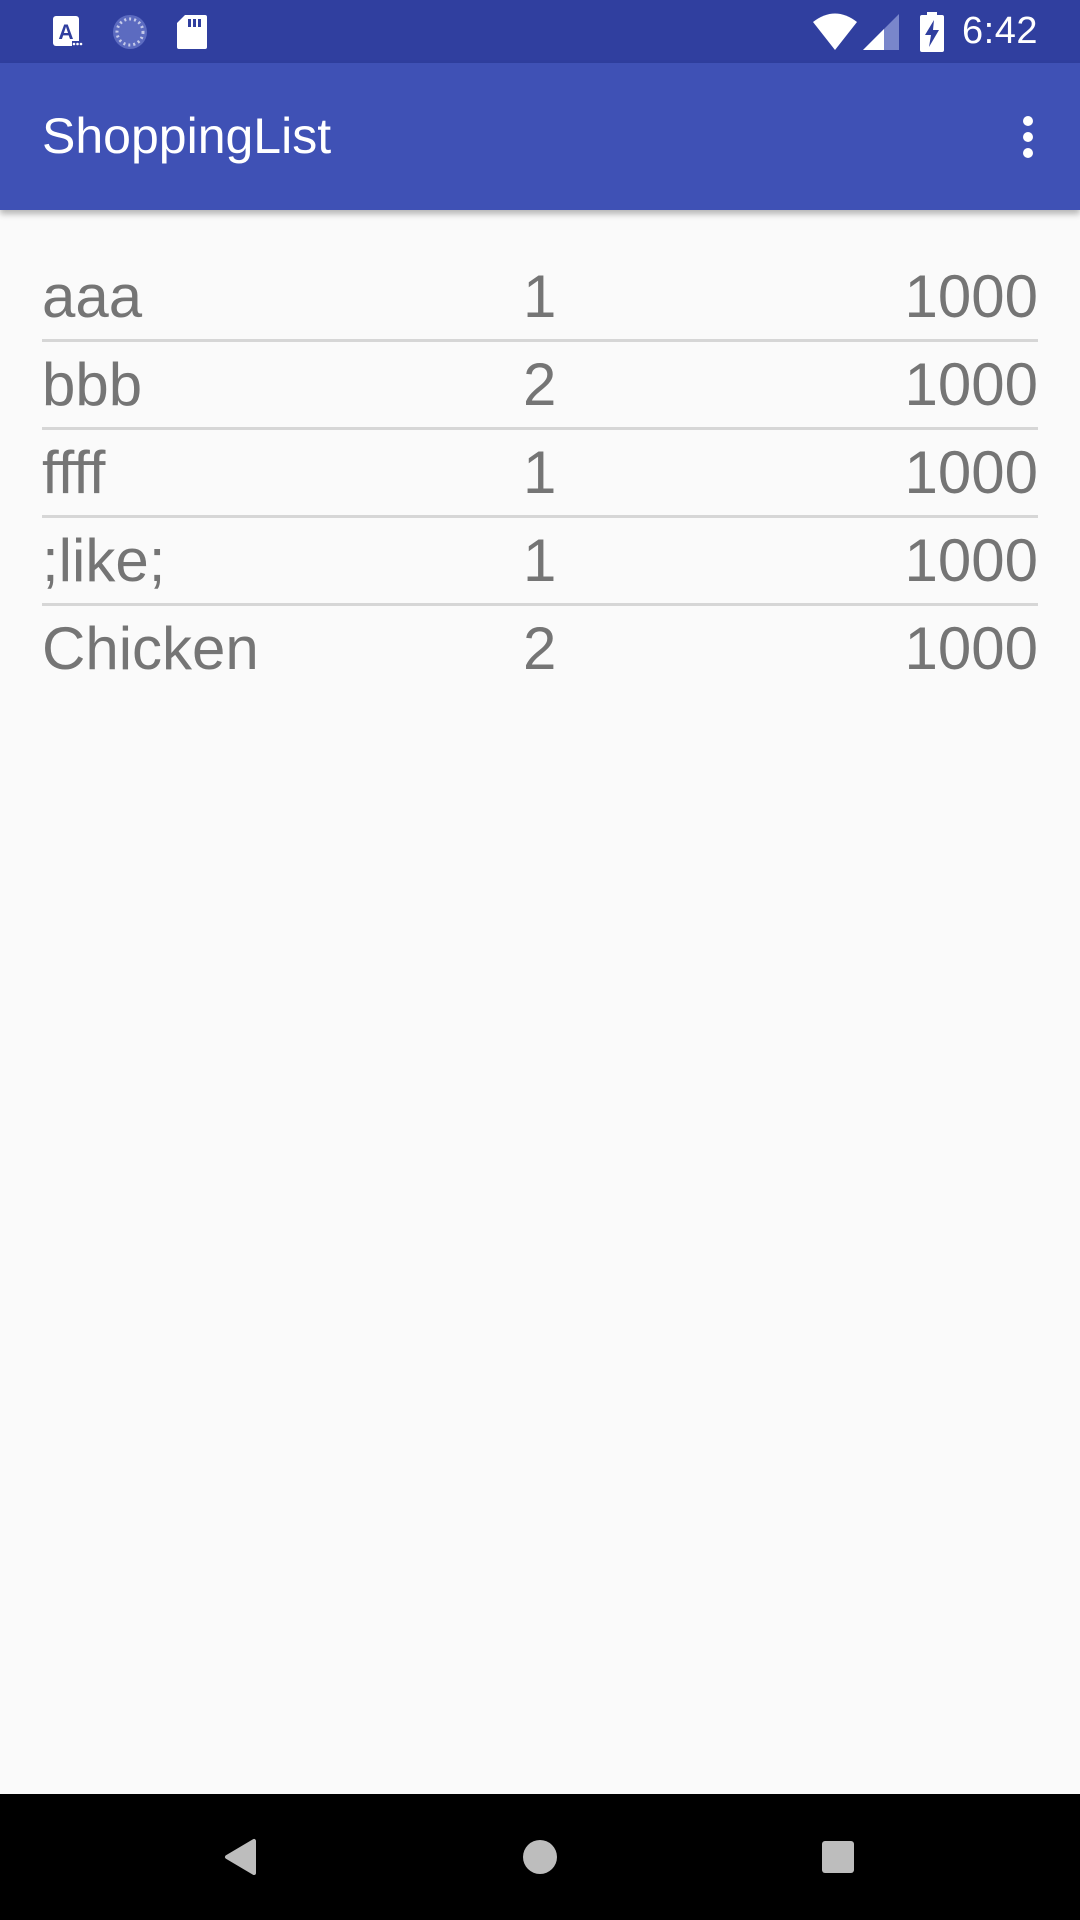  Describe the element at coordinates (150, 648) in the screenshot. I see `item-name: Chicken` at that location.